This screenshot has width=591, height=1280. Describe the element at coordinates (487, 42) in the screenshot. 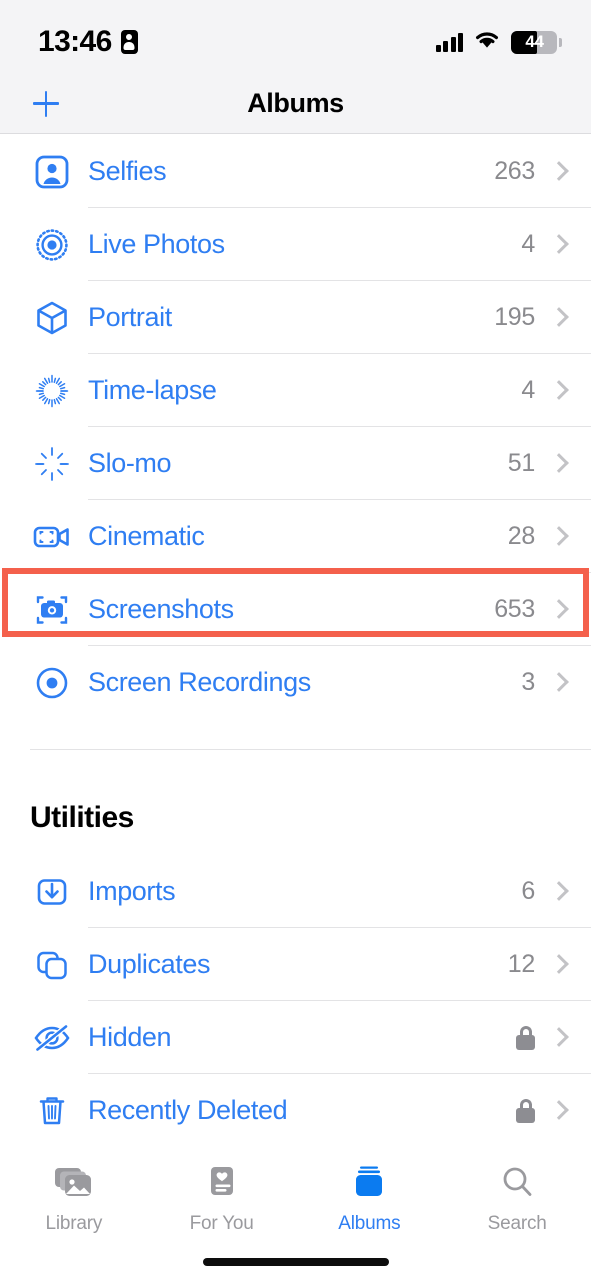

I see `wifi-icon` at that location.